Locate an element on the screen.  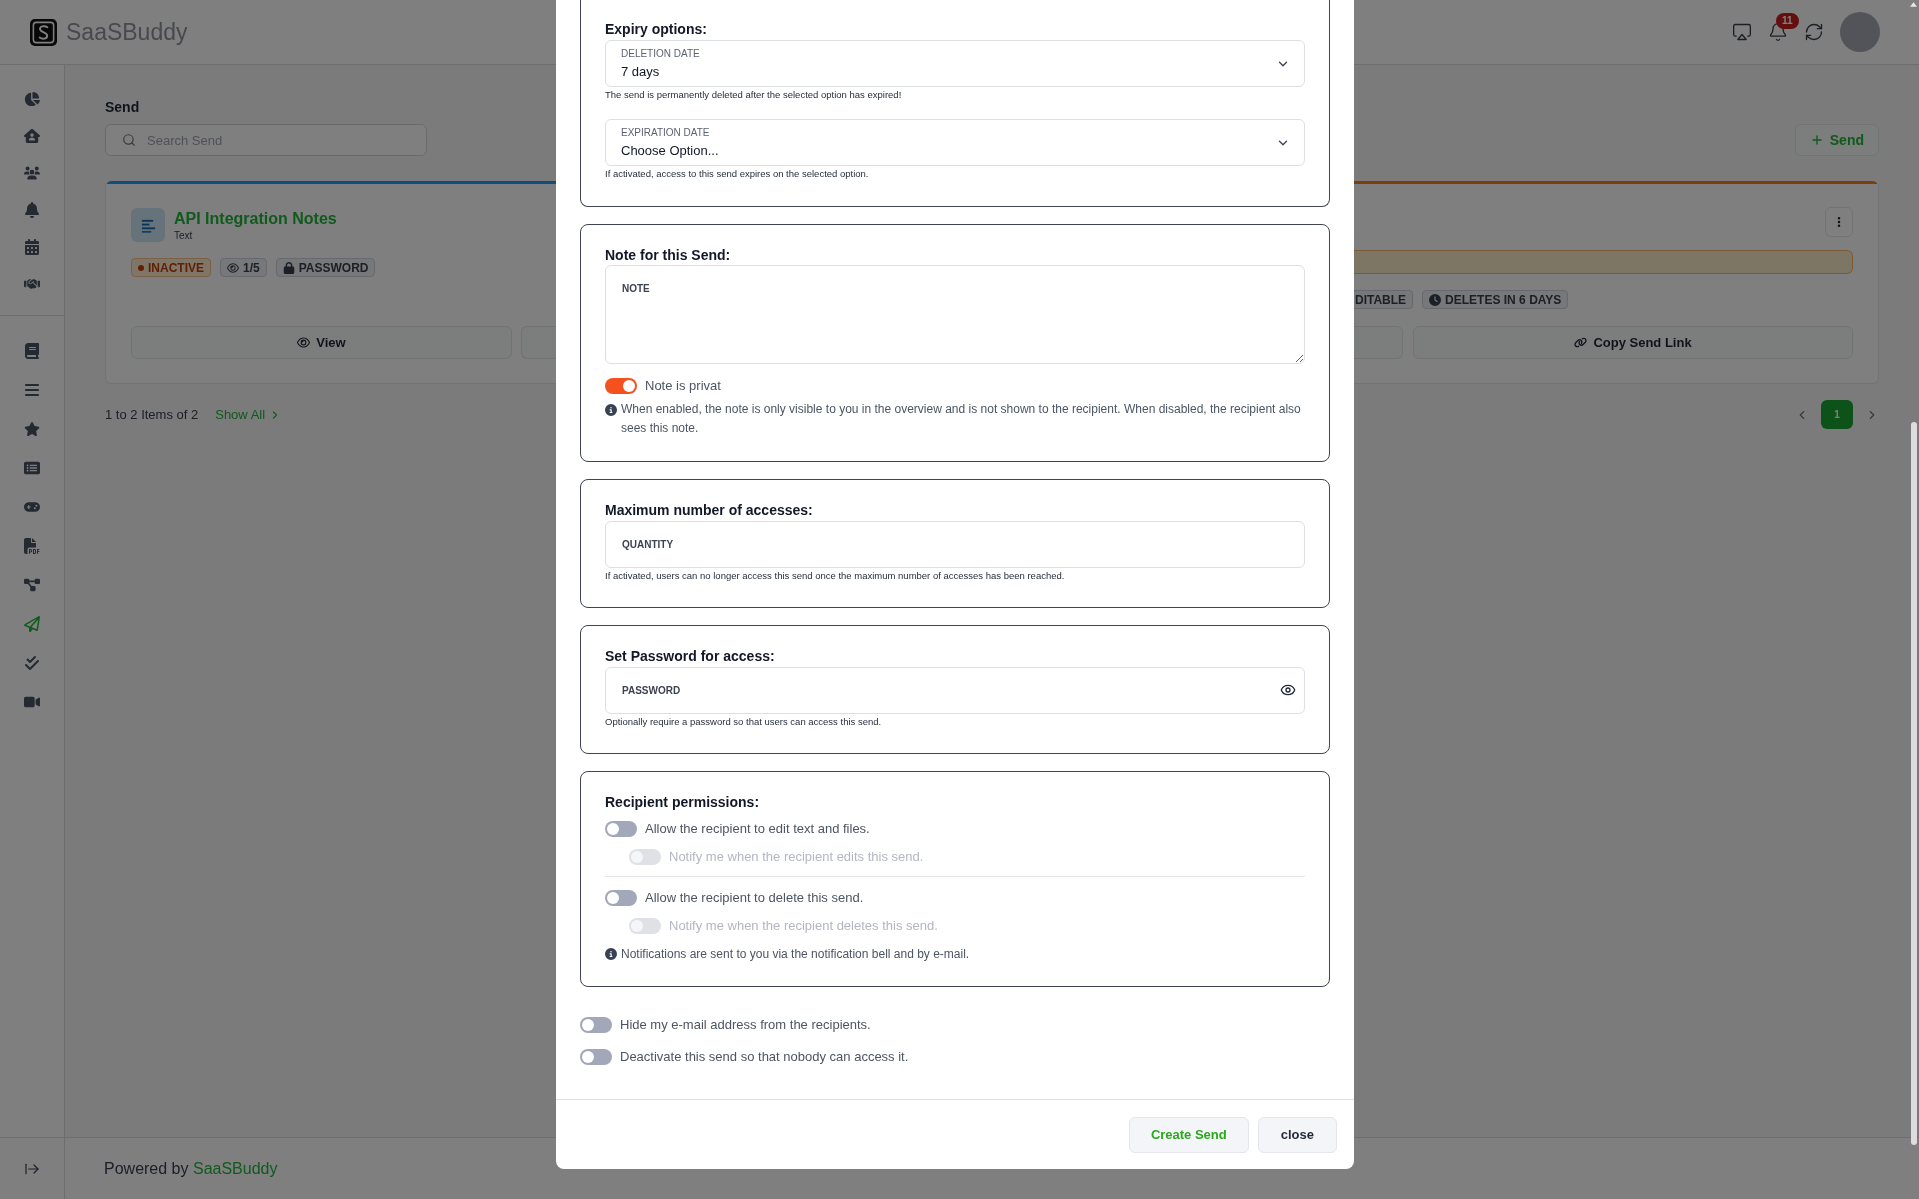
link-icon is located at coordinates (1581, 342).